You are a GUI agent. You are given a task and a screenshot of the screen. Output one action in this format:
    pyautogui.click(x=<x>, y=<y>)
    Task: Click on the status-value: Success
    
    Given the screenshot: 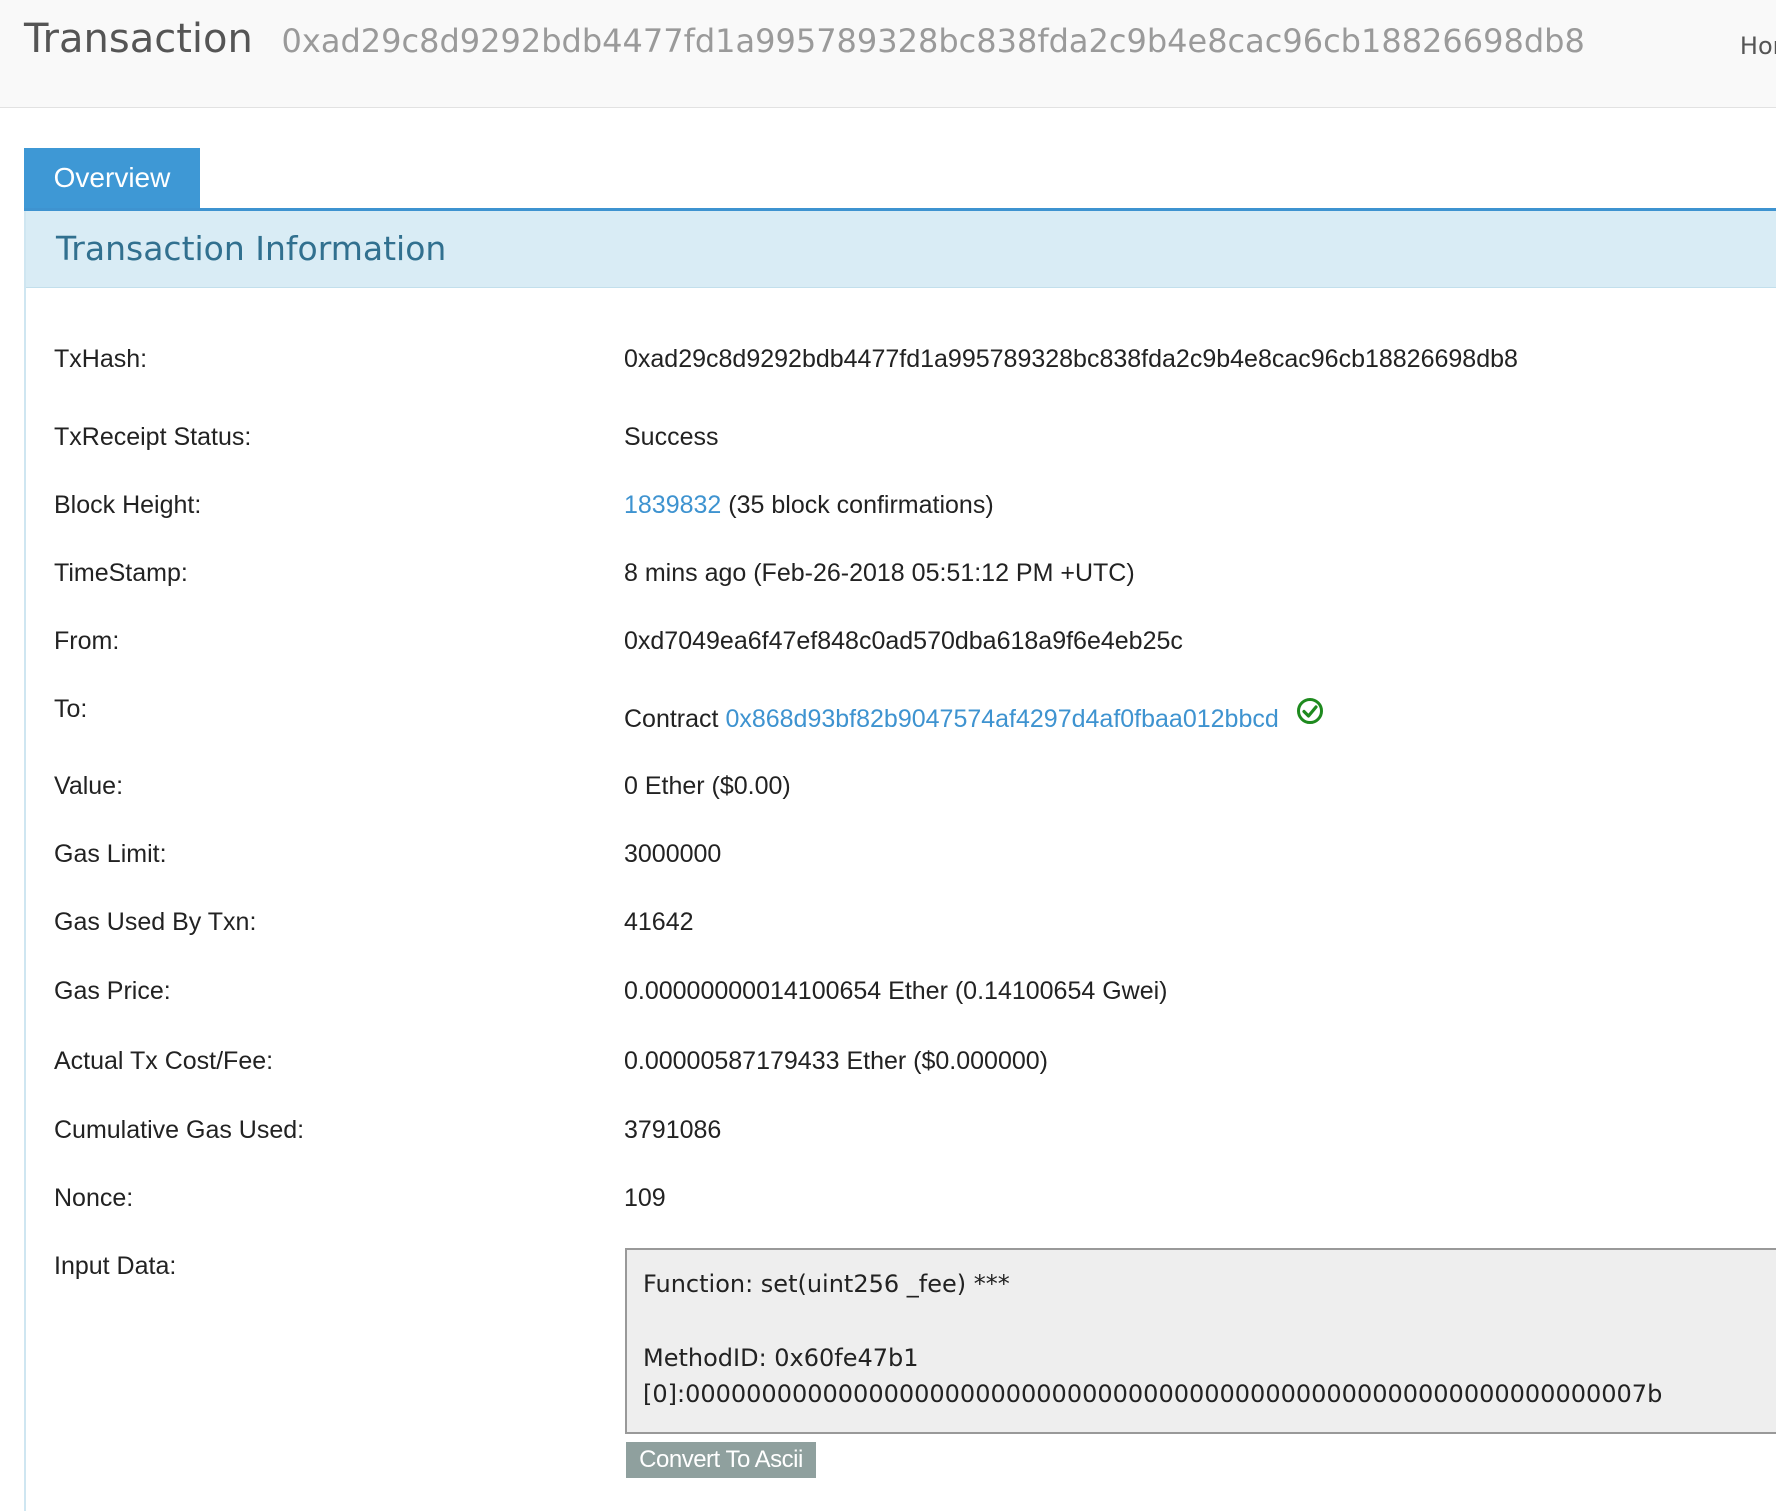 What is the action you would take?
    pyautogui.click(x=671, y=437)
    